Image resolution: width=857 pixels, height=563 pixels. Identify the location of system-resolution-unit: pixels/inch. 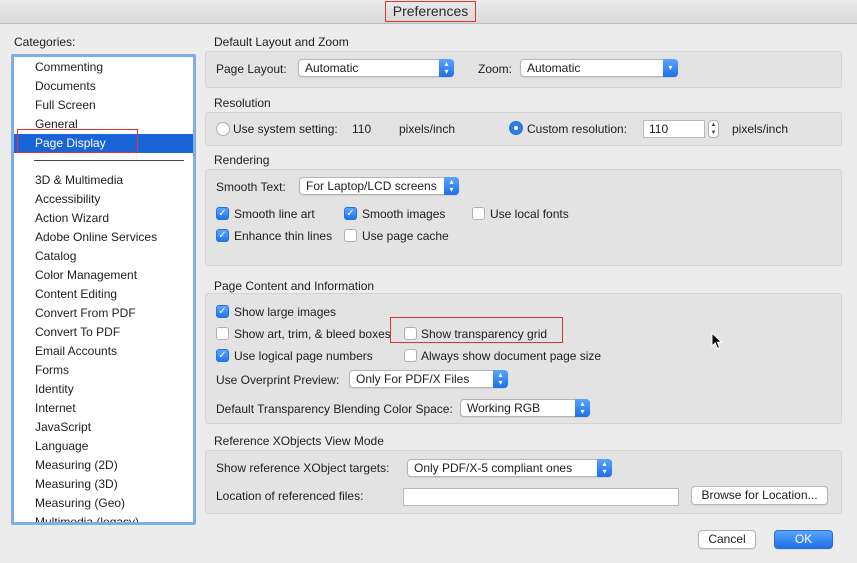
(427, 129).